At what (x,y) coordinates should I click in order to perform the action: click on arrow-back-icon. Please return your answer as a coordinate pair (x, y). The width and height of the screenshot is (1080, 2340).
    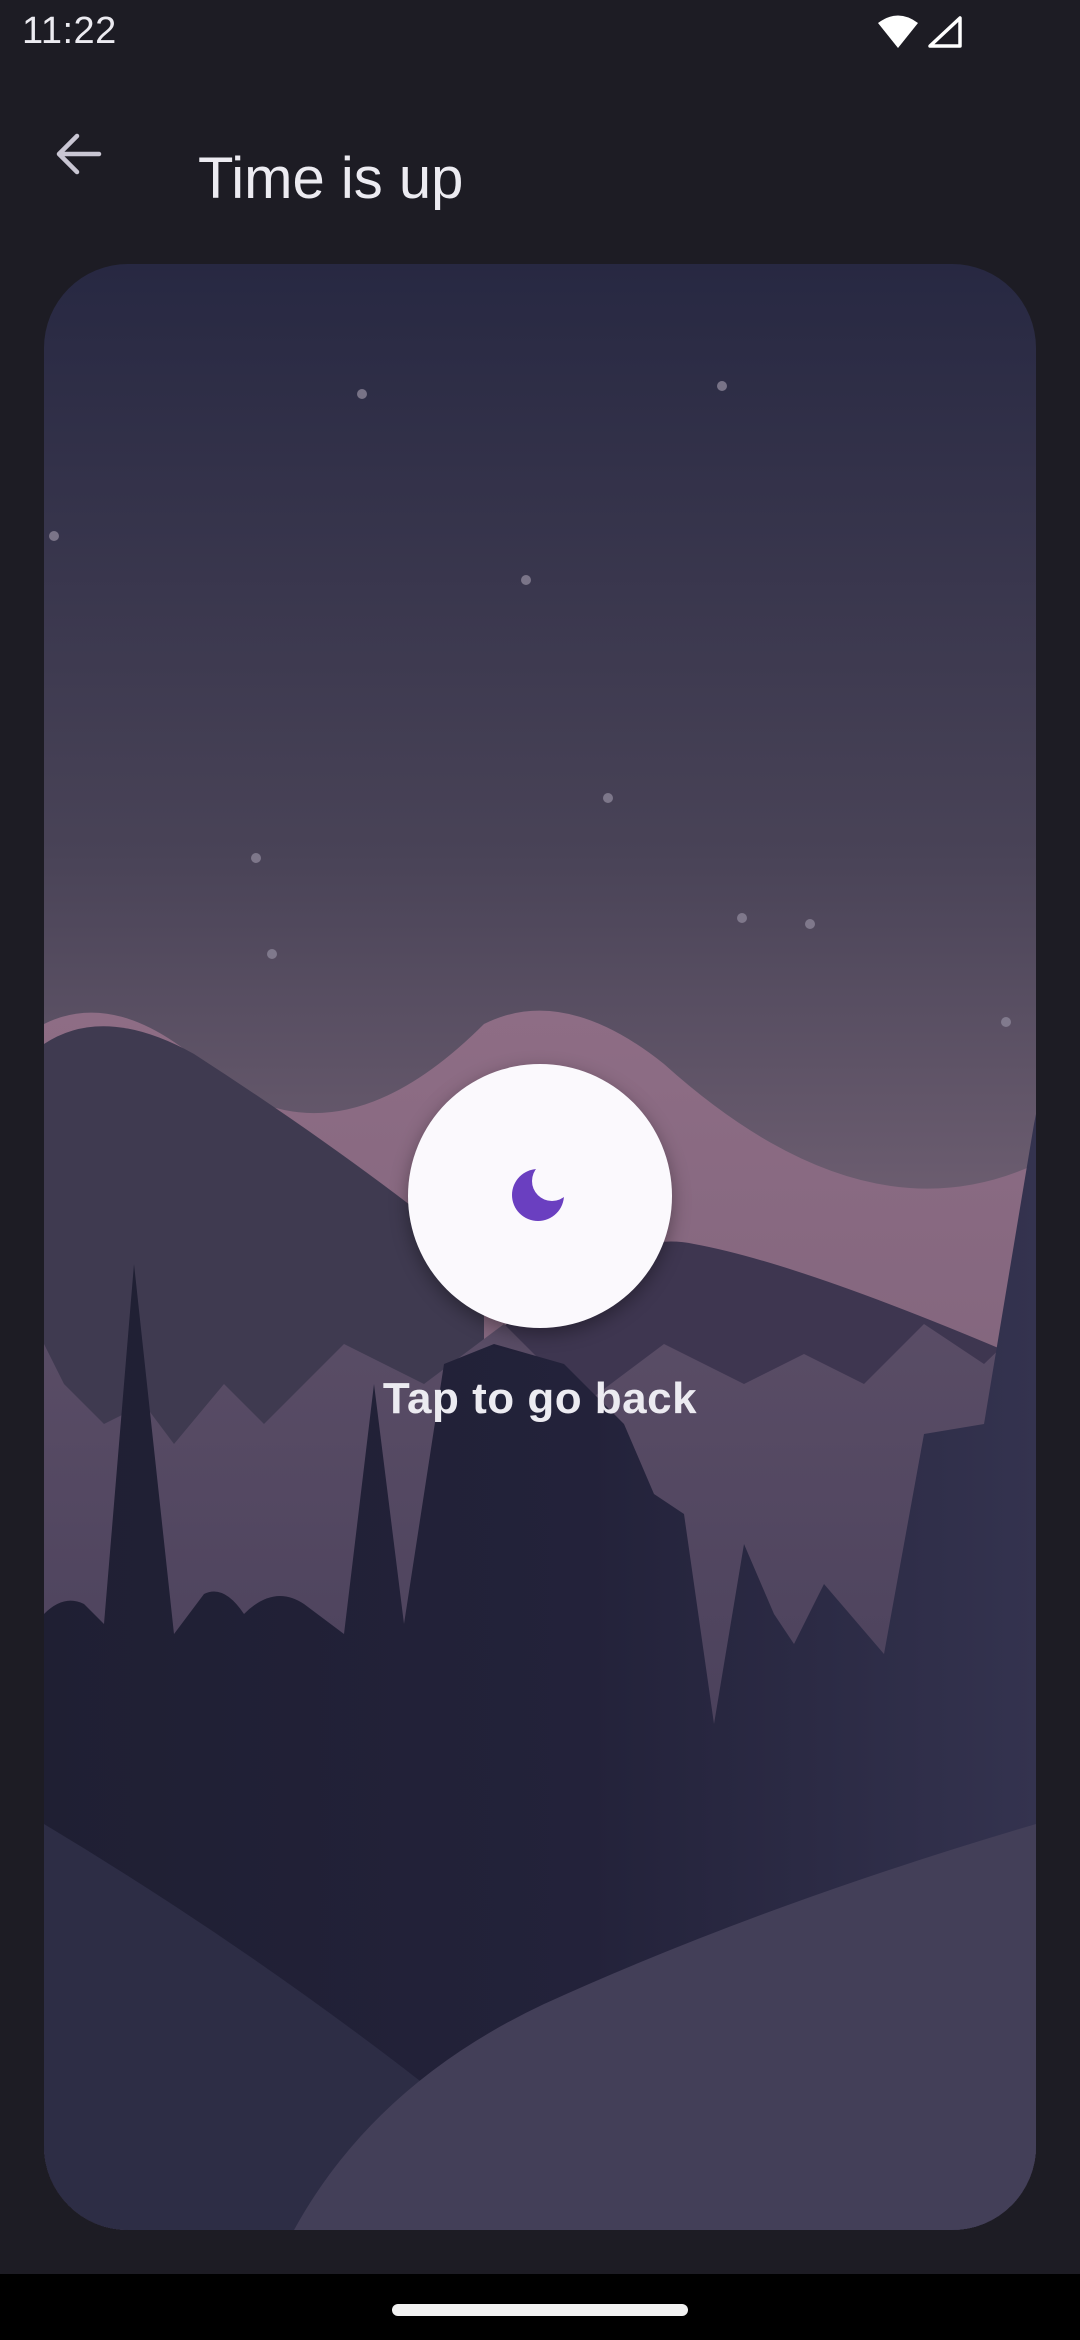
    Looking at the image, I should click on (78, 156).